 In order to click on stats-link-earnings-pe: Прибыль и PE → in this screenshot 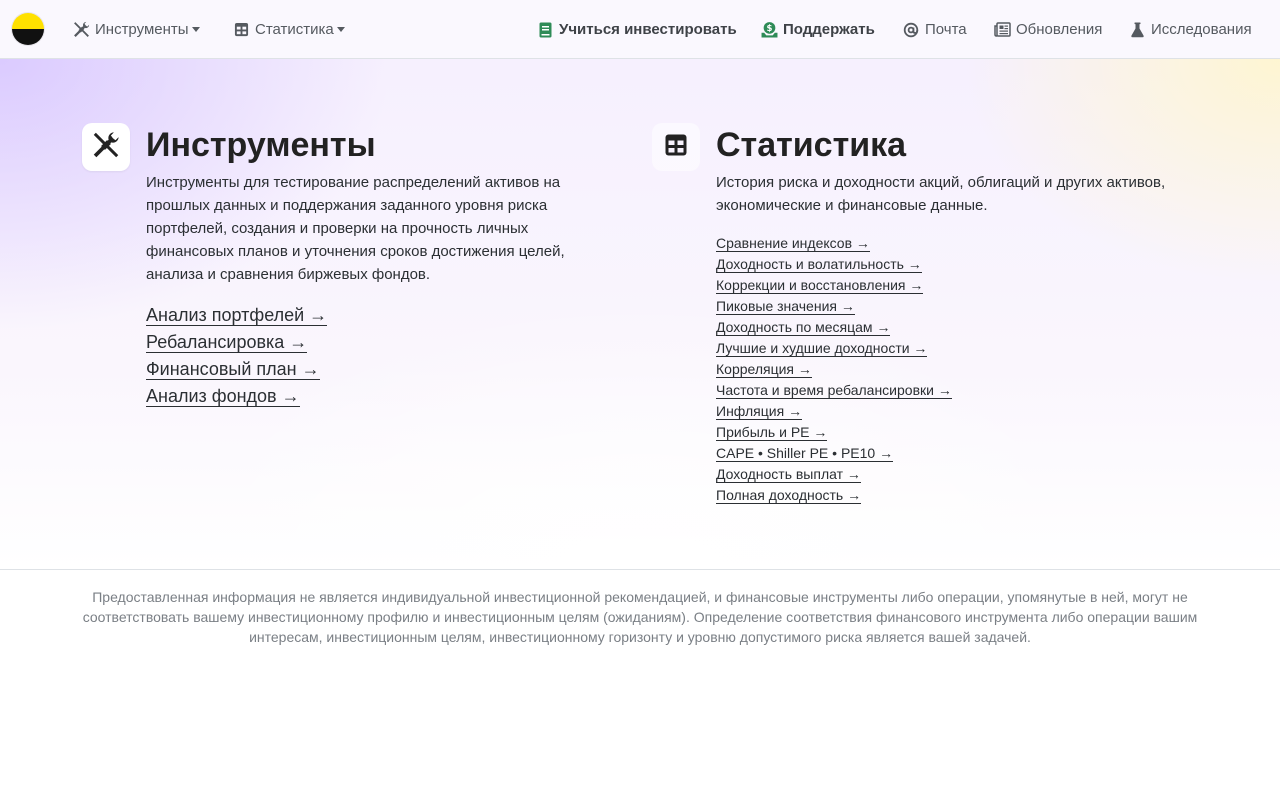, I will do `click(772, 432)`.